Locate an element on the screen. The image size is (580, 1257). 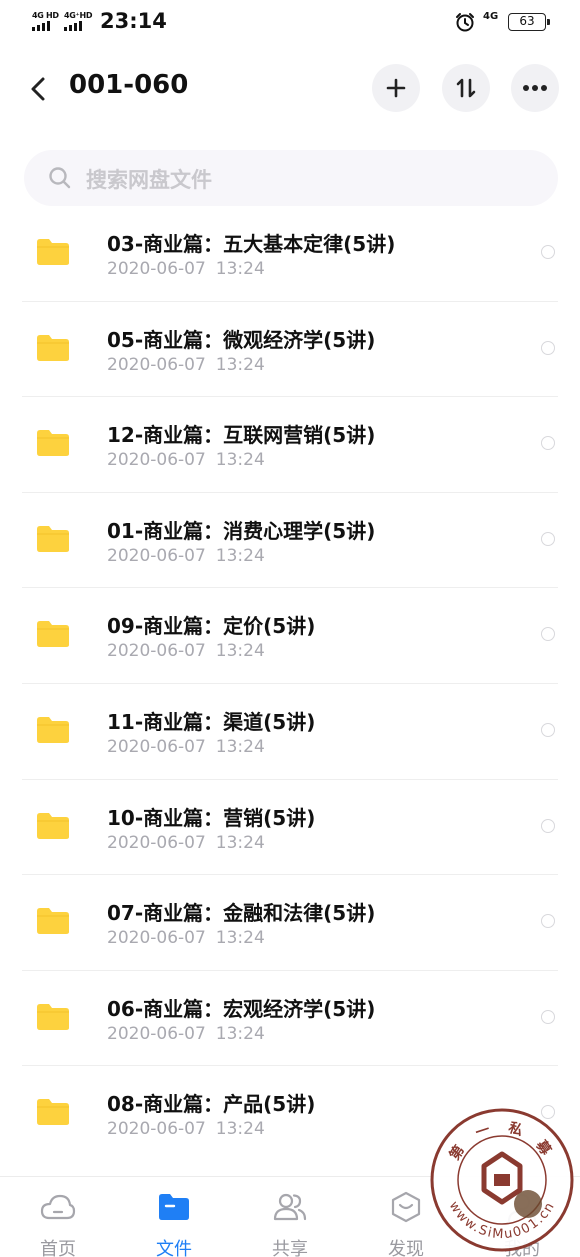
discover-icon is located at coordinates (406, 1207).